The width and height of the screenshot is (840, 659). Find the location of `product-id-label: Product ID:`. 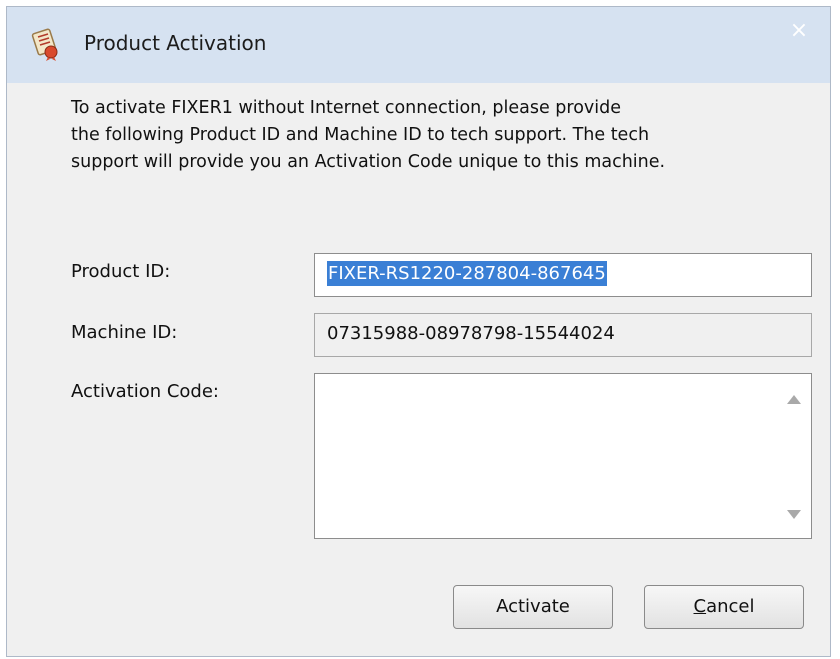

product-id-label: Product ID: is located at coordinates (121, 271).